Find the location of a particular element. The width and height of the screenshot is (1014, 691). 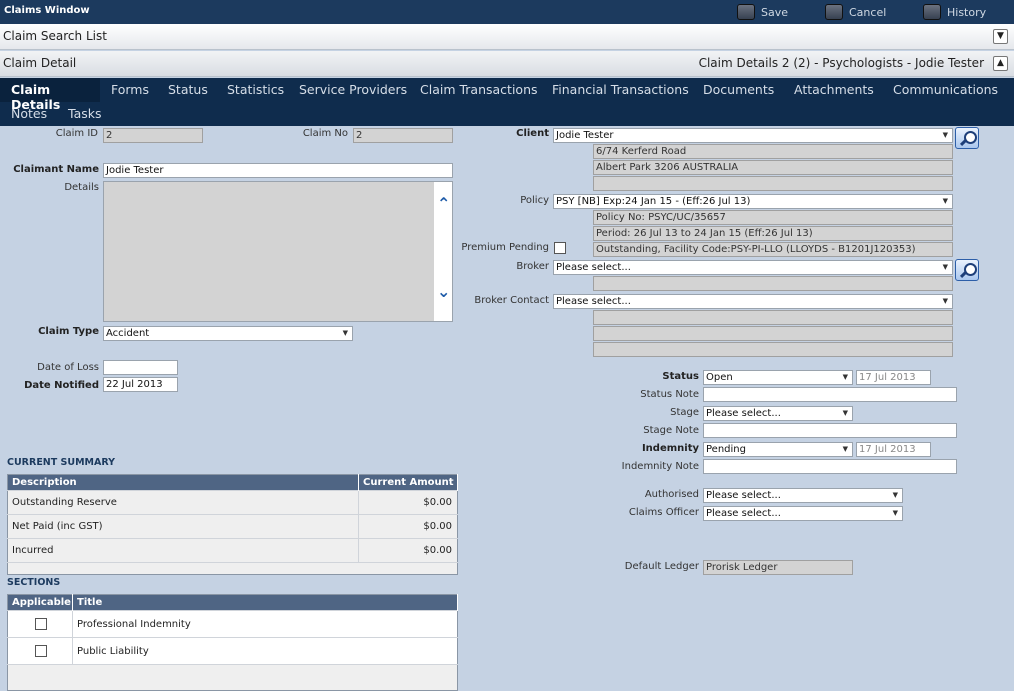

tab-statistics: Statistics is located at coordinates (255, 89).